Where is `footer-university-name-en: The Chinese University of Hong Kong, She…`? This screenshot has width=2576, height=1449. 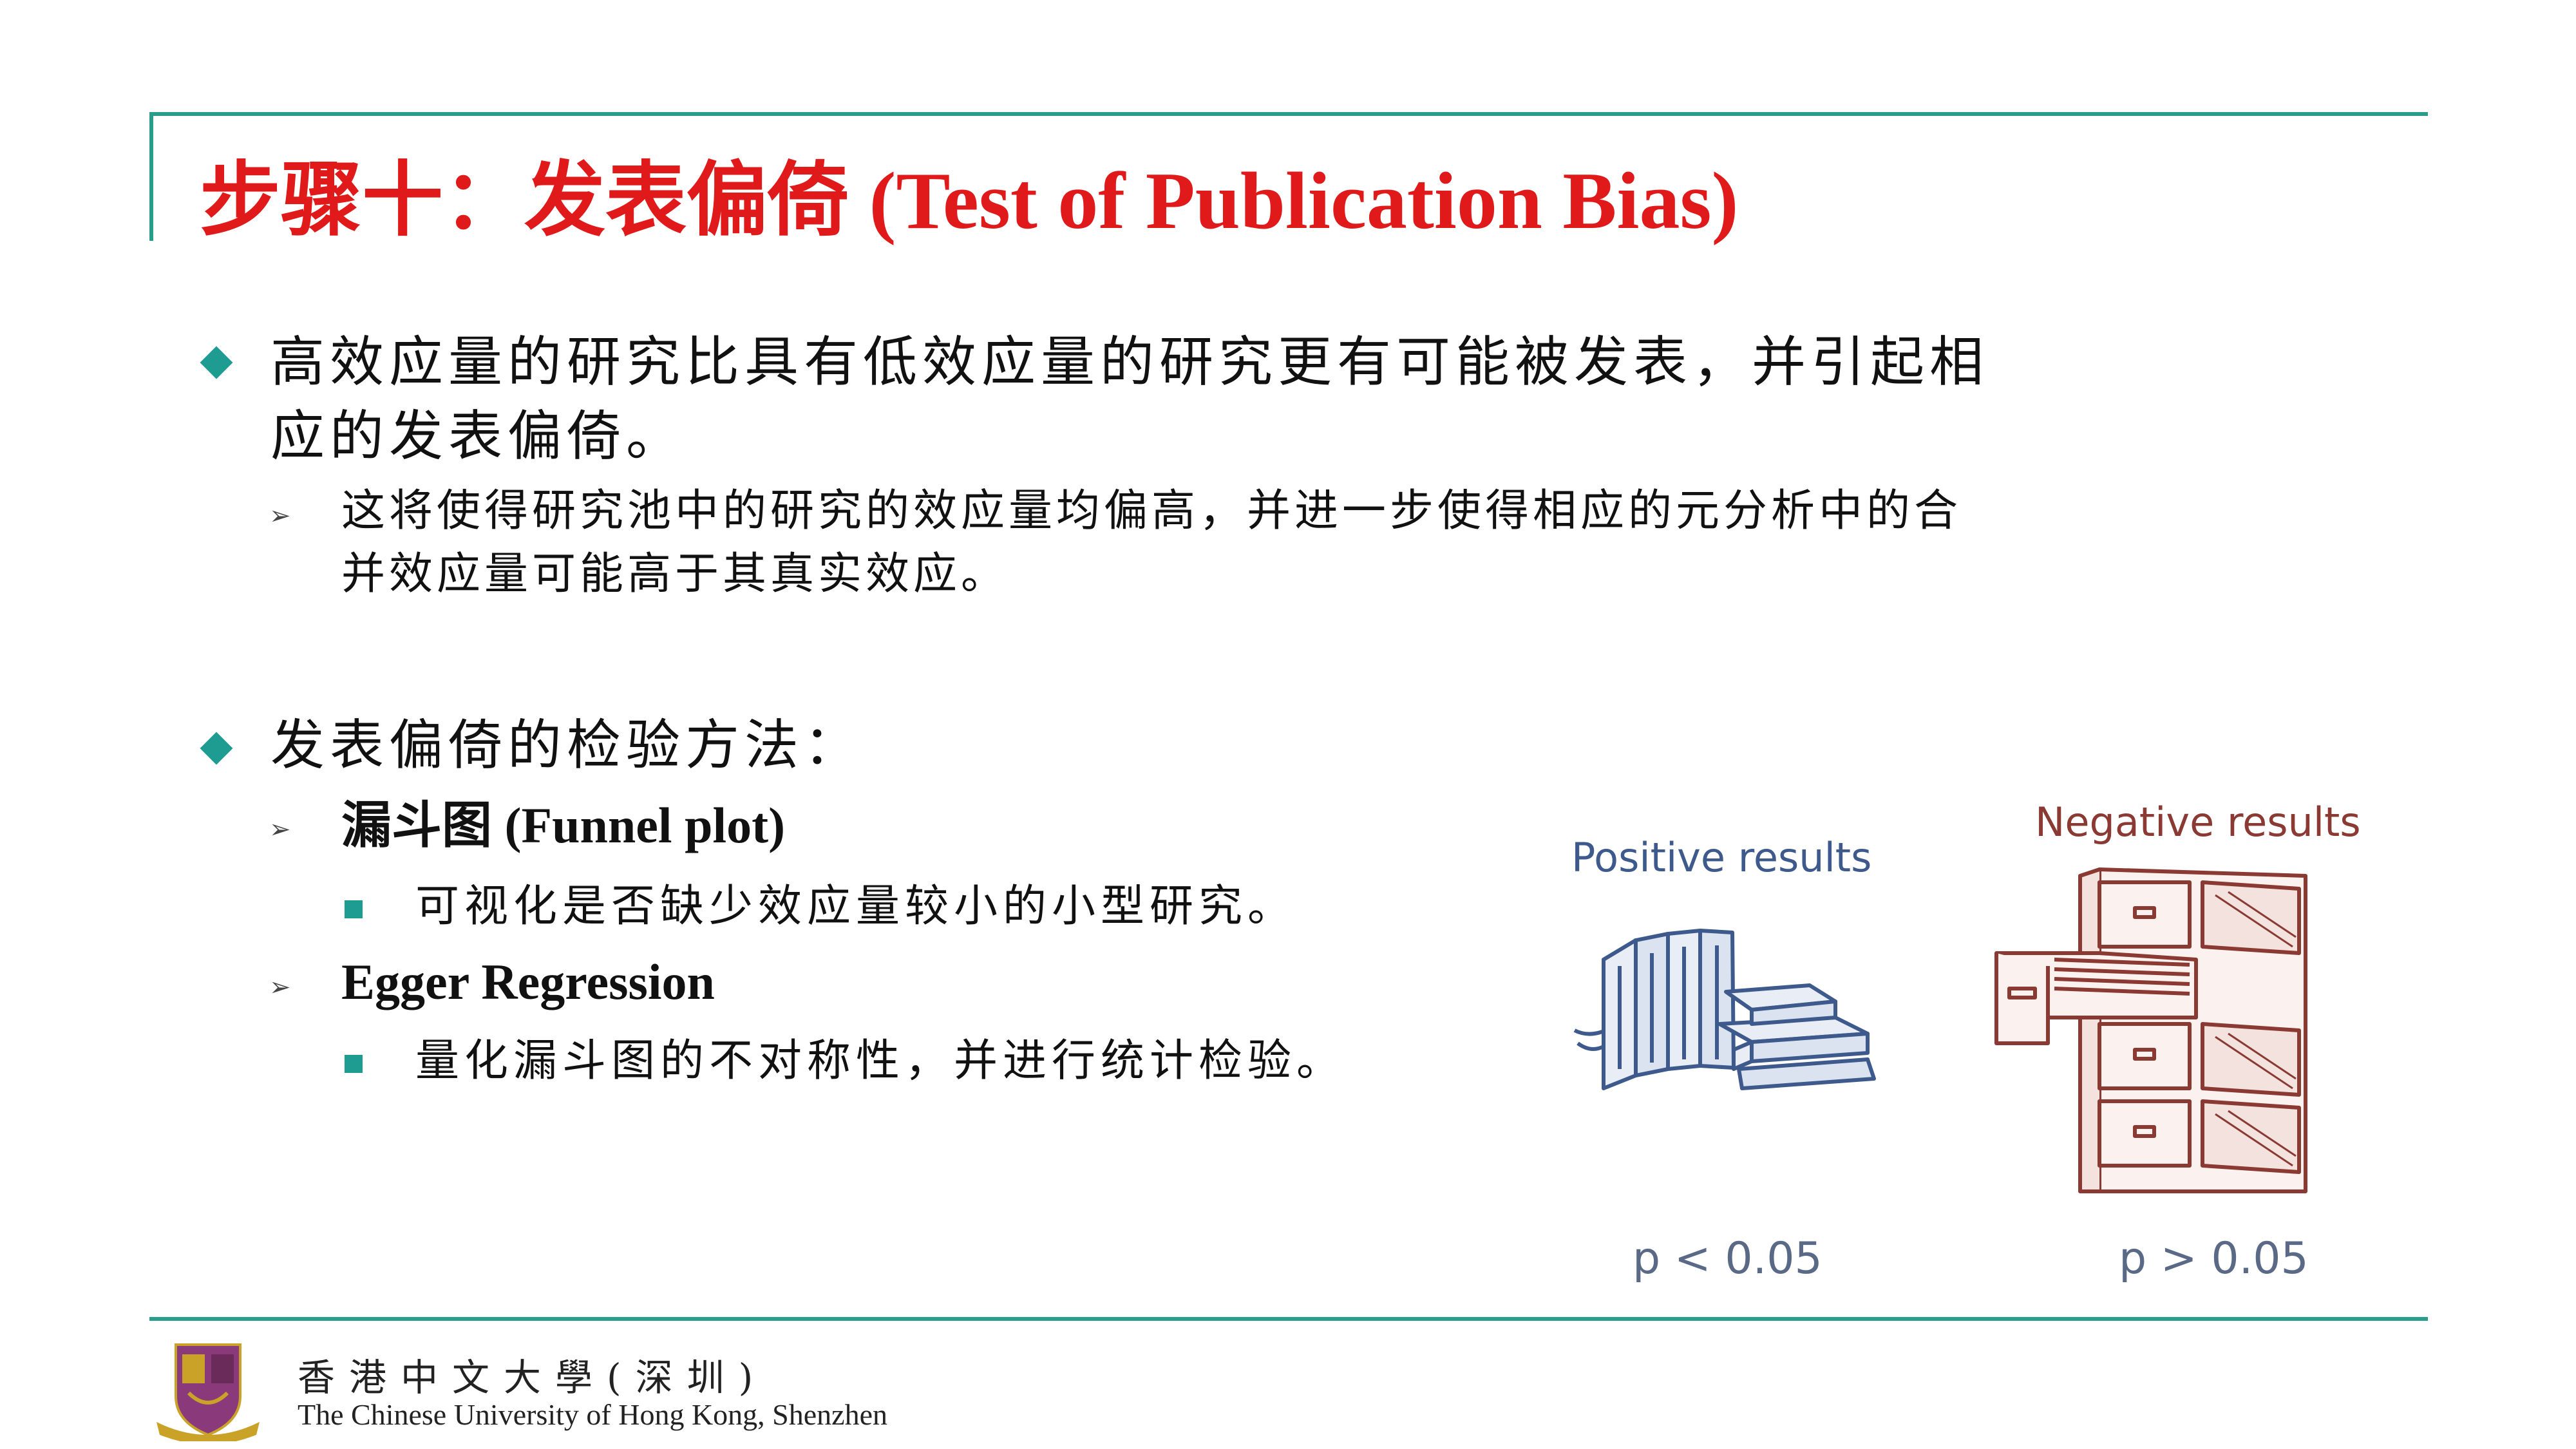 footer-university-name-en: The Chinese University of Hong Kong, She… is located at coordinates (593, 1415).